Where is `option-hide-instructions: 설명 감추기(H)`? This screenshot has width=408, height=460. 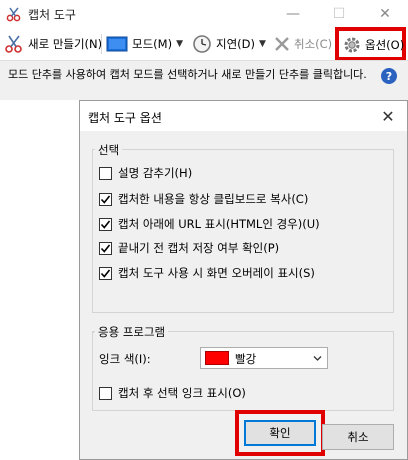 option-hide-instructions: 설명 감추기(H) is located at coordinates (145, 173).